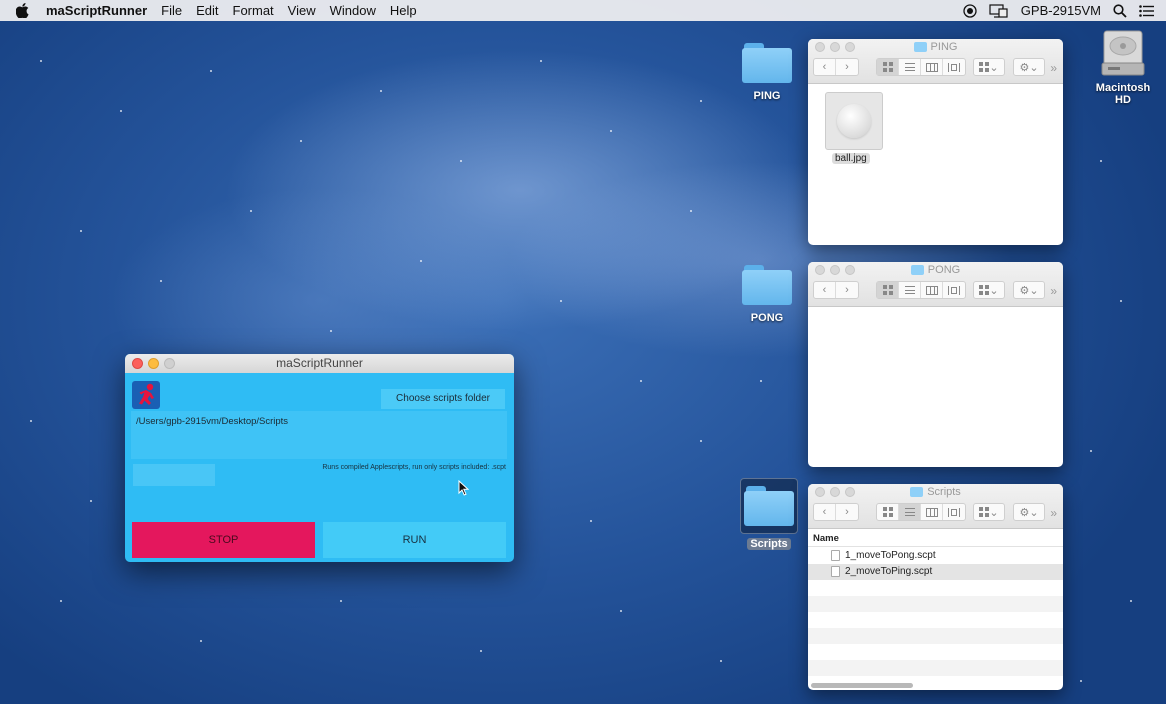  What do you see at coordinates (171, 10) in the screenshot?
I see `menu-file: File` at bounding box center [171, 10].